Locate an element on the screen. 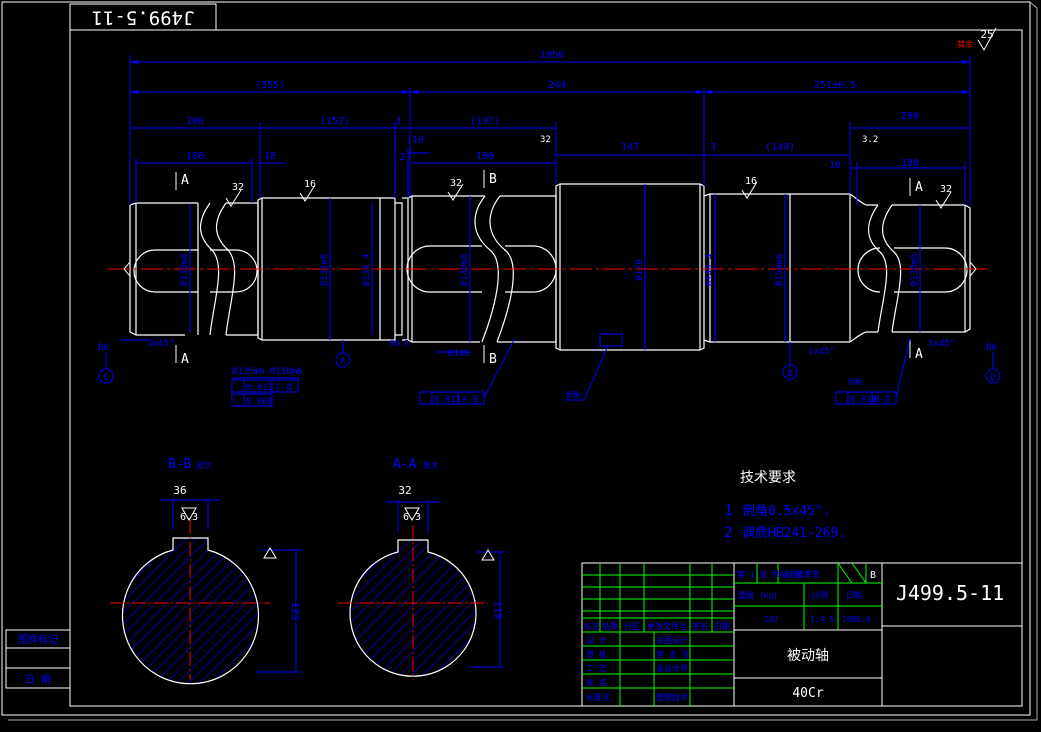  bb-note: 放大 is located at coordinates (204, 465).